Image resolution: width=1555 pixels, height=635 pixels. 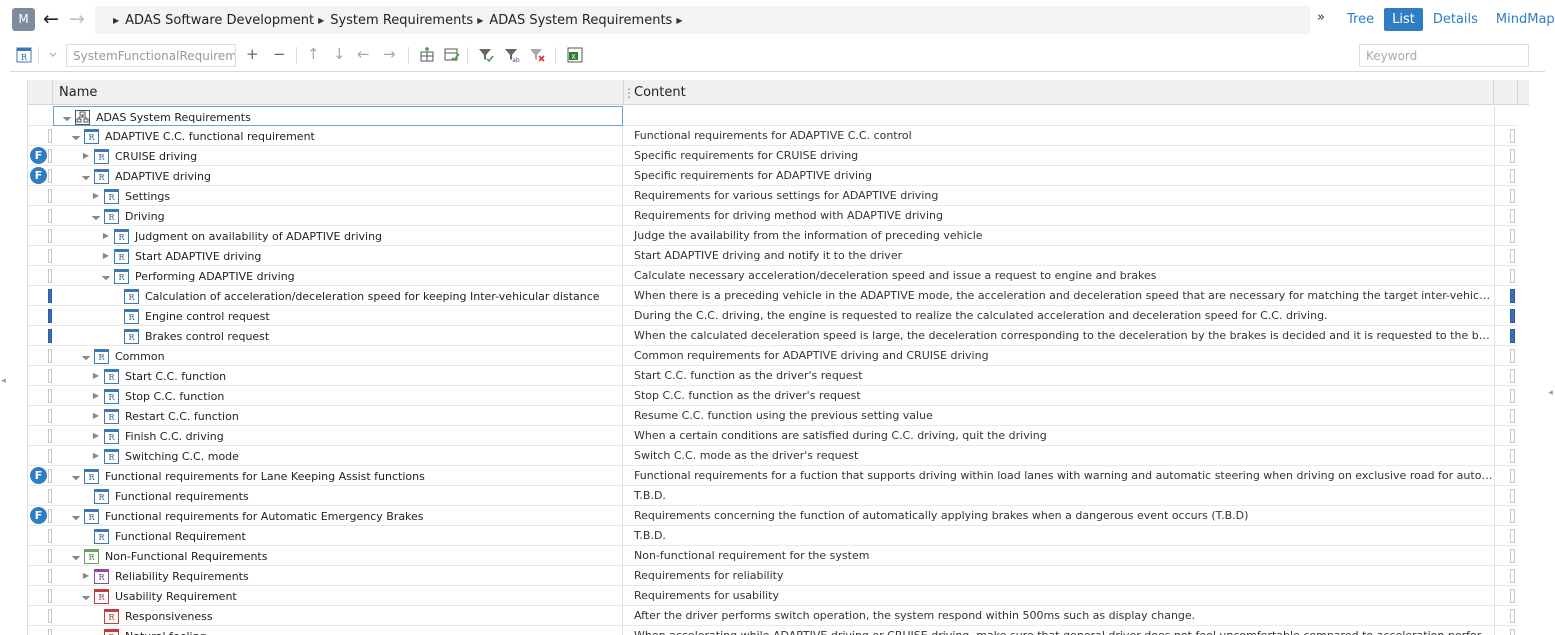 What do you see at coordinates (1059, 456) in the screenshot?
I see `content-cell: Switch C.C. mode as the driver's request` at bounding box center [1059, 456].